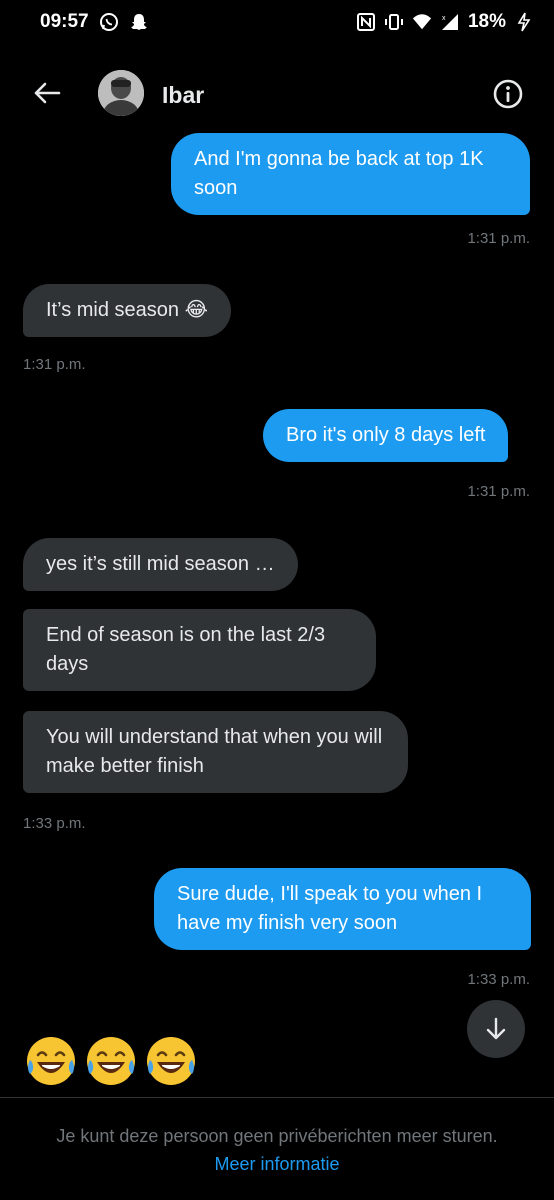 The height and width of the screenshot is (1200, 554). What do you see at coordinates (127, 310) in the screenshot?
I see `message-bubble-incoming: It’s mid season 😂` at bounding box center [127, 310].